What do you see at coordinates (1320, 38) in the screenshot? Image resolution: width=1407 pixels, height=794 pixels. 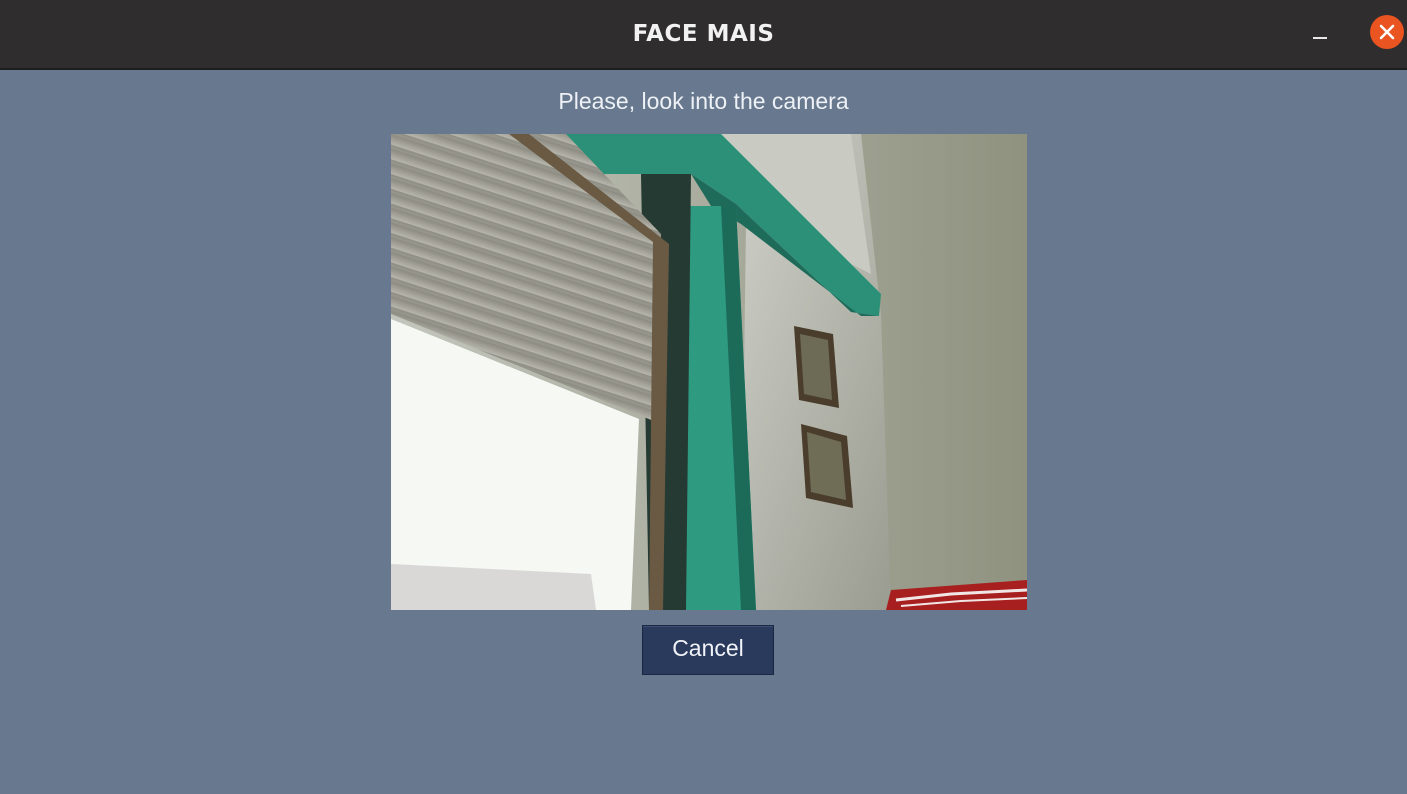 I see `minimize-icon` at bounding box center [1320, 38].